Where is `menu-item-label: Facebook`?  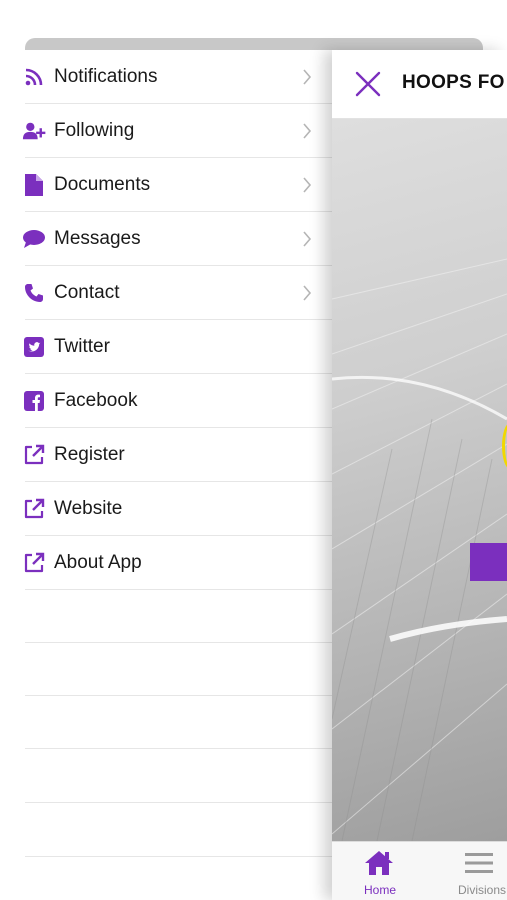
menu-item-label: Facebook is located at coordinates (96, 400).